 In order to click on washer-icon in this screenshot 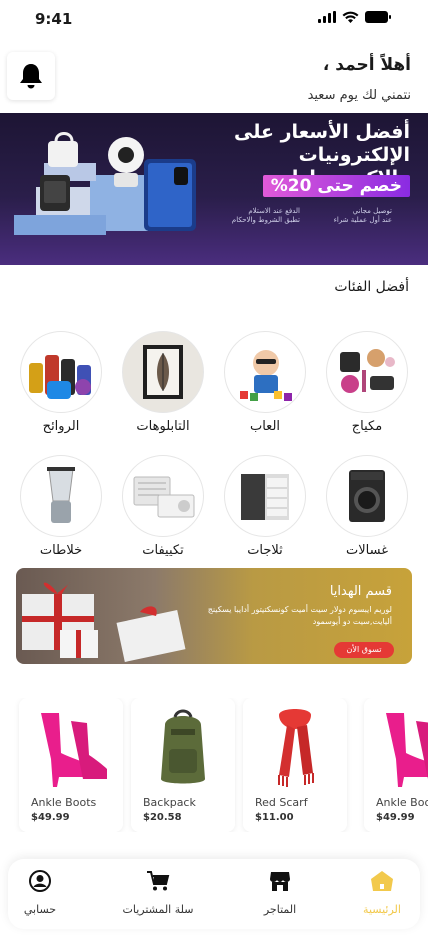, I will do `click(367, 496)`.